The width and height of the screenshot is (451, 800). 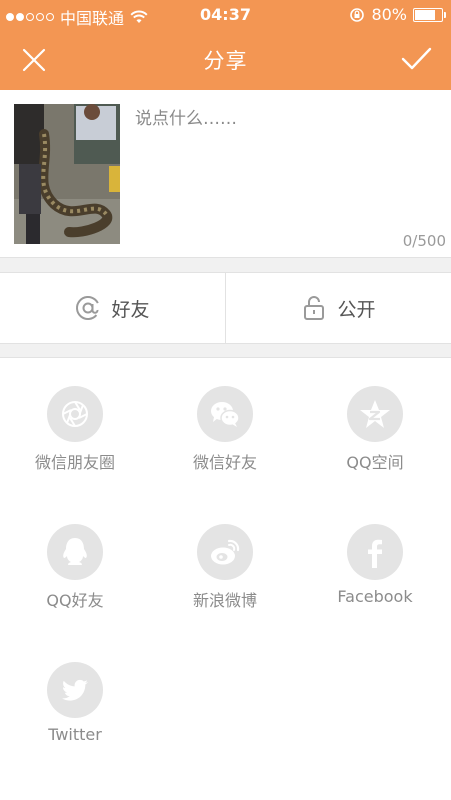 I want to click on privacy-button: 公开, so click(x=338, y=308).